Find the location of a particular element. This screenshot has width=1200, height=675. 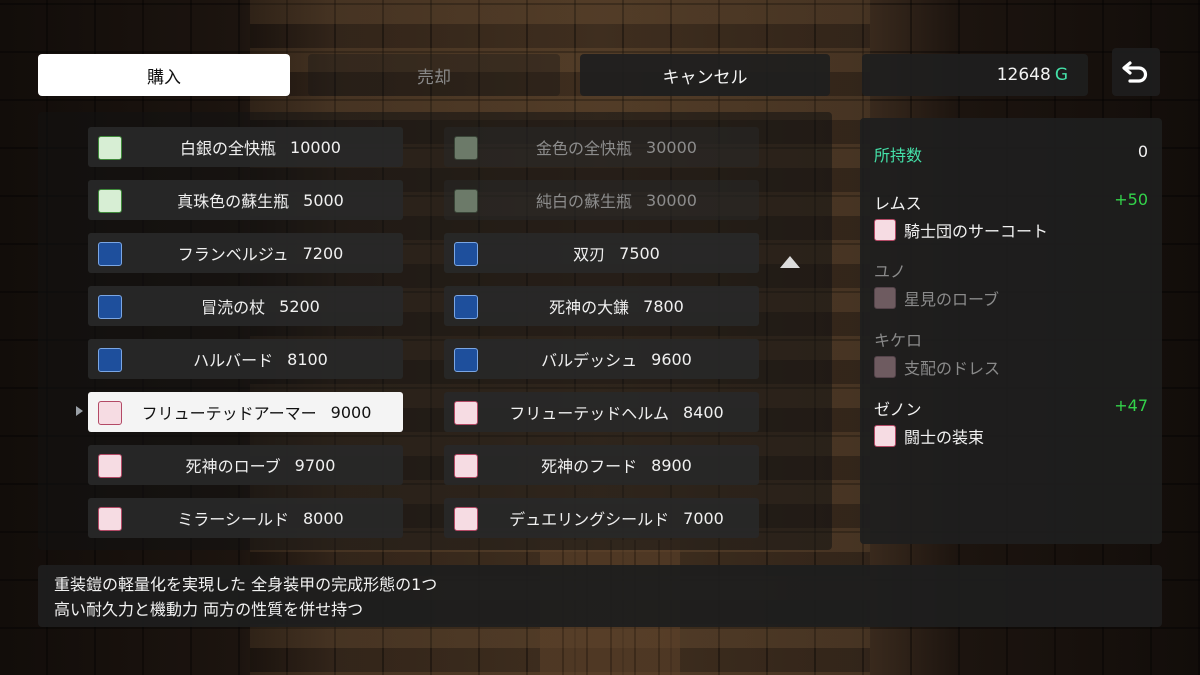

back-button is located at coordinates (1136, 72).